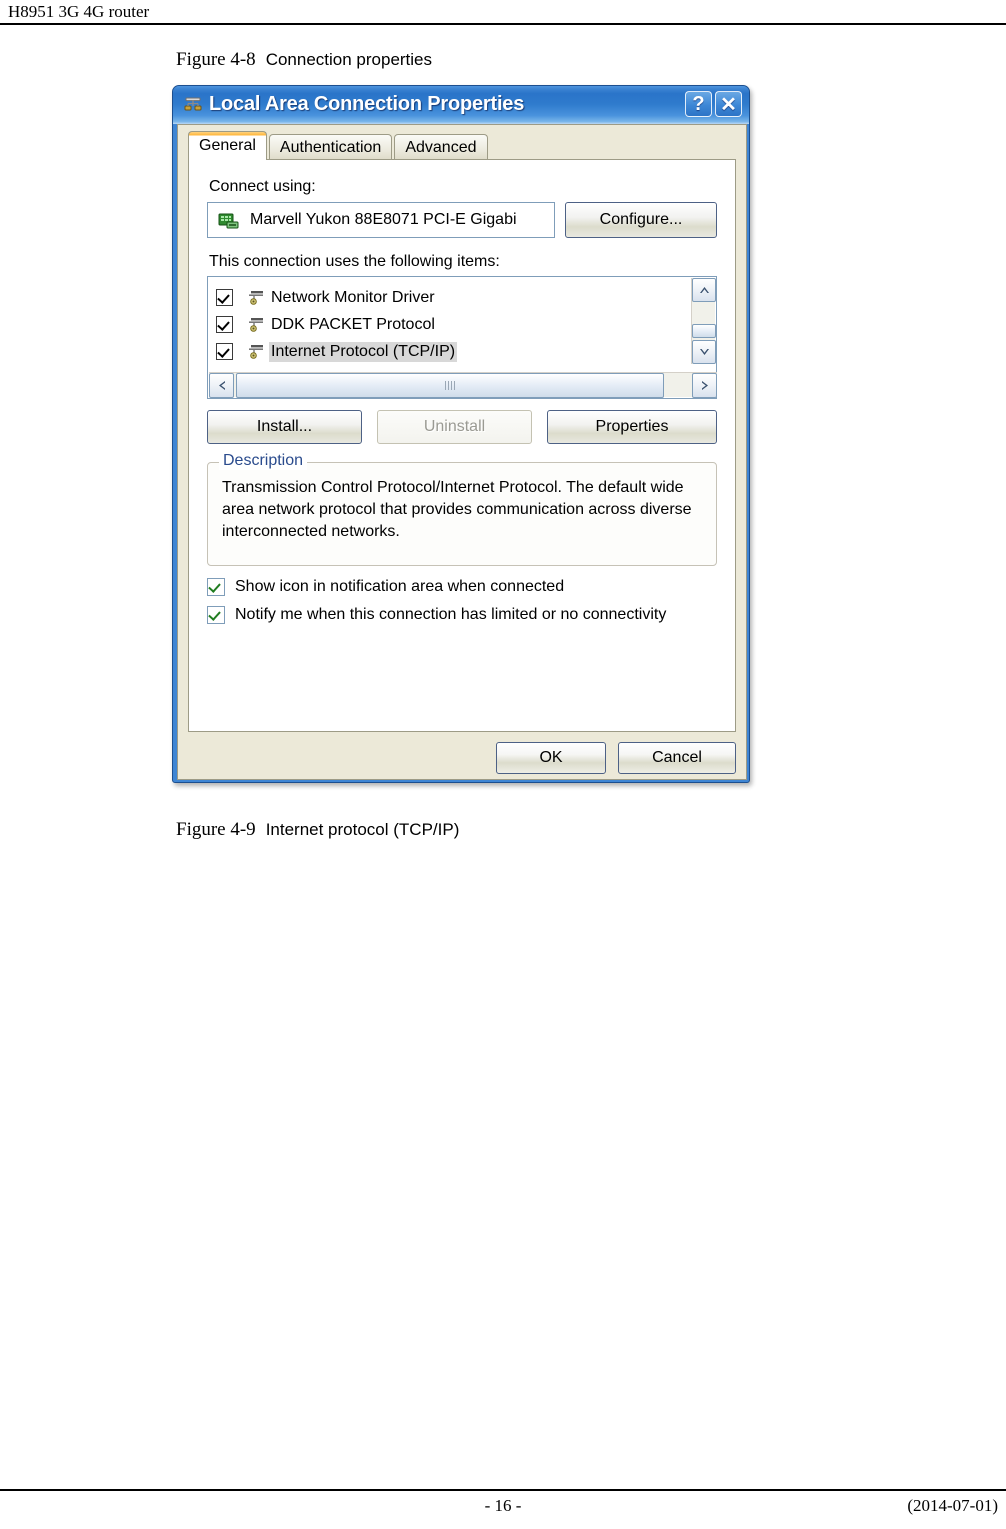  I want to click on figure-4-9-title: Internet protocol (TCP/IP), so click(362, 829).